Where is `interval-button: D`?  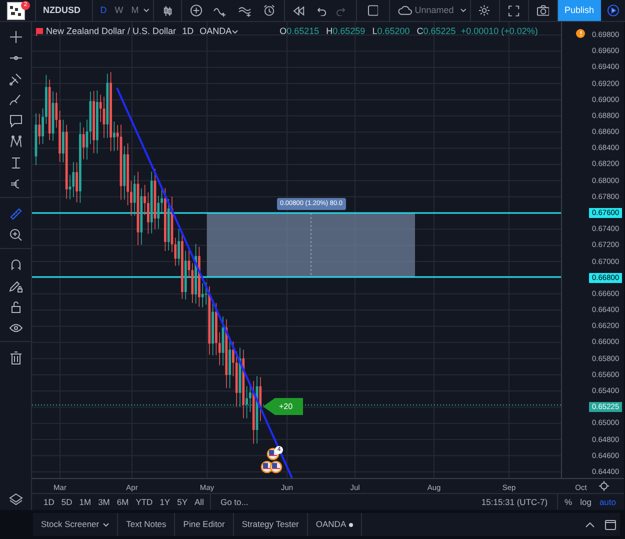 interval-button: D is located at coordinates (103, 10).